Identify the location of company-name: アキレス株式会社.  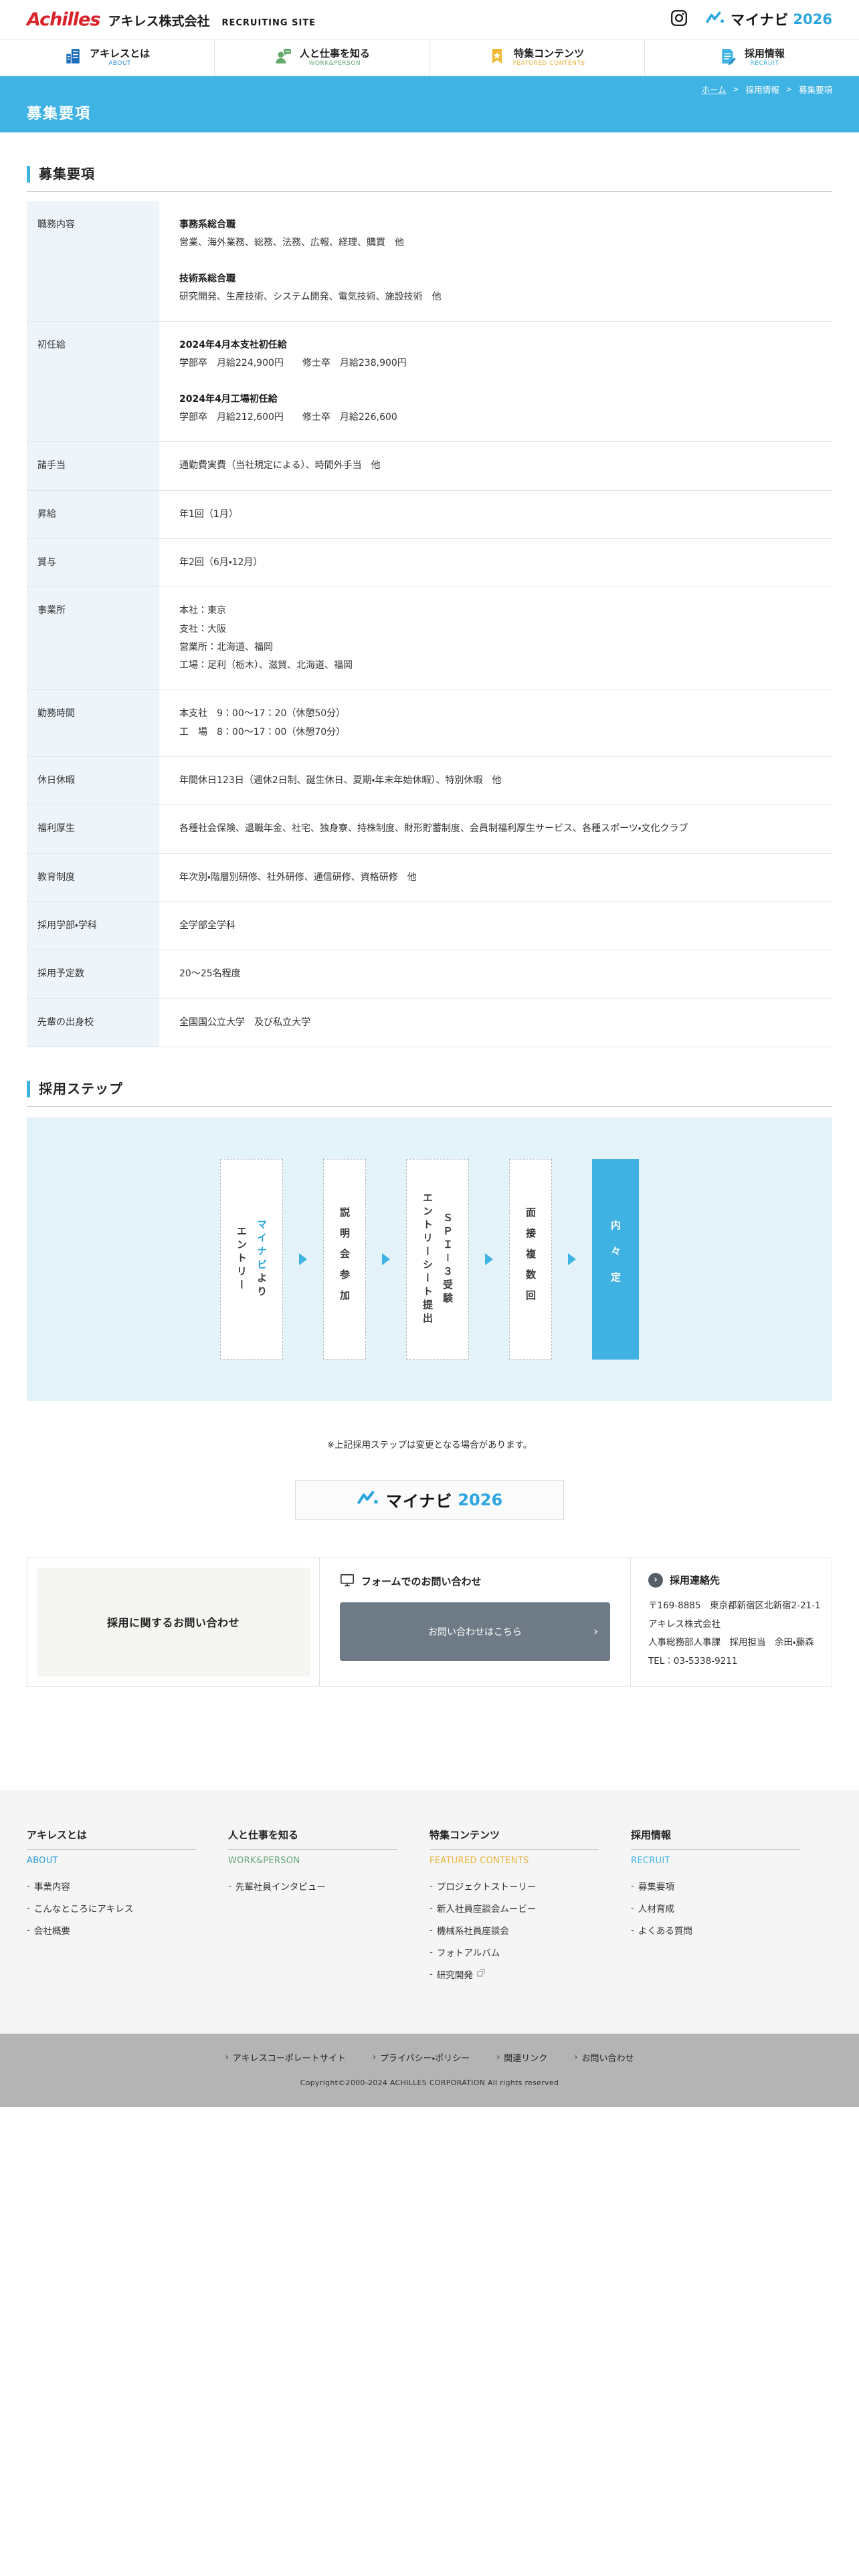
(159, 21).